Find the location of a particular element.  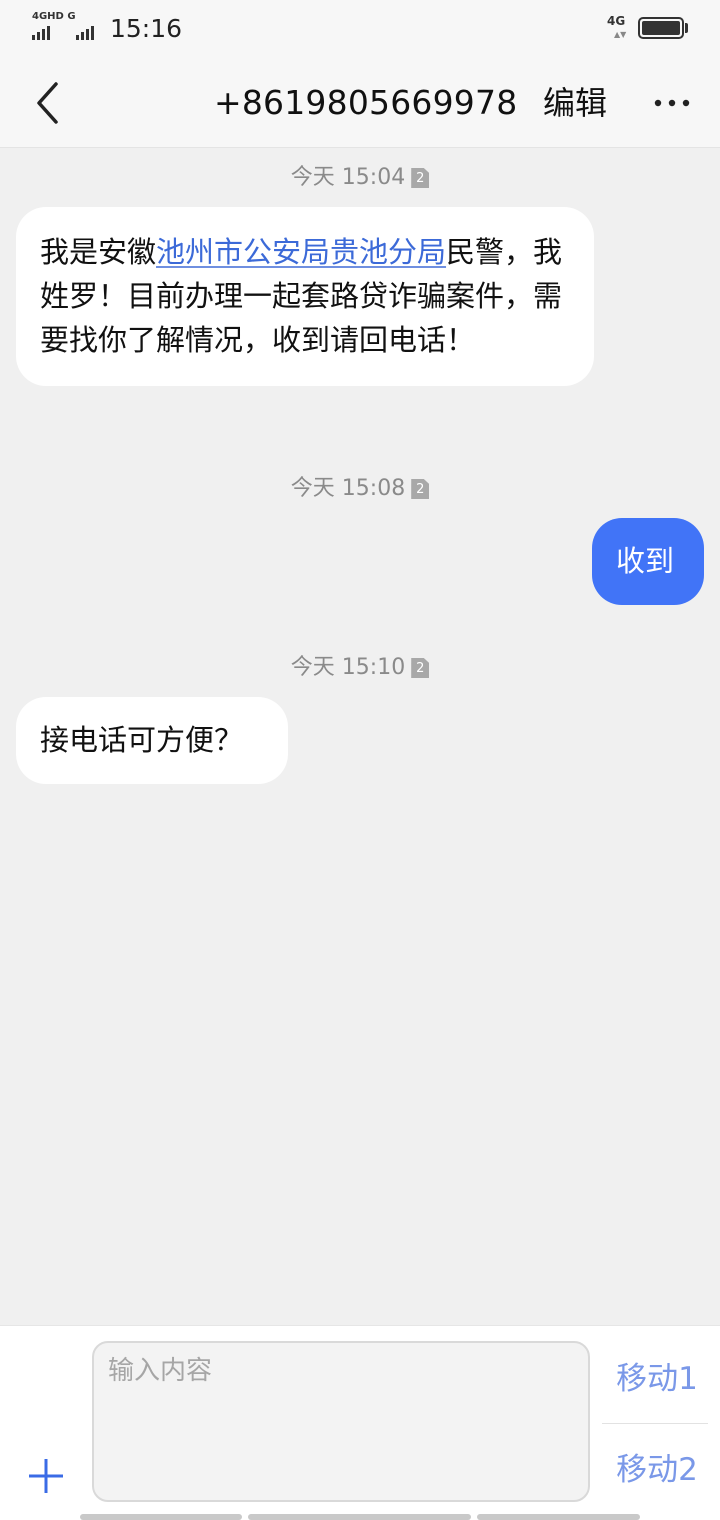

more-dots-icon is located at coordinates (672, 103).